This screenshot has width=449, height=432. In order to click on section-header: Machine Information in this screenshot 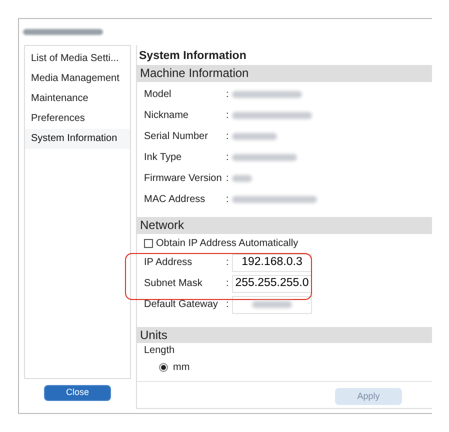, I will do `click(284, 73)`.